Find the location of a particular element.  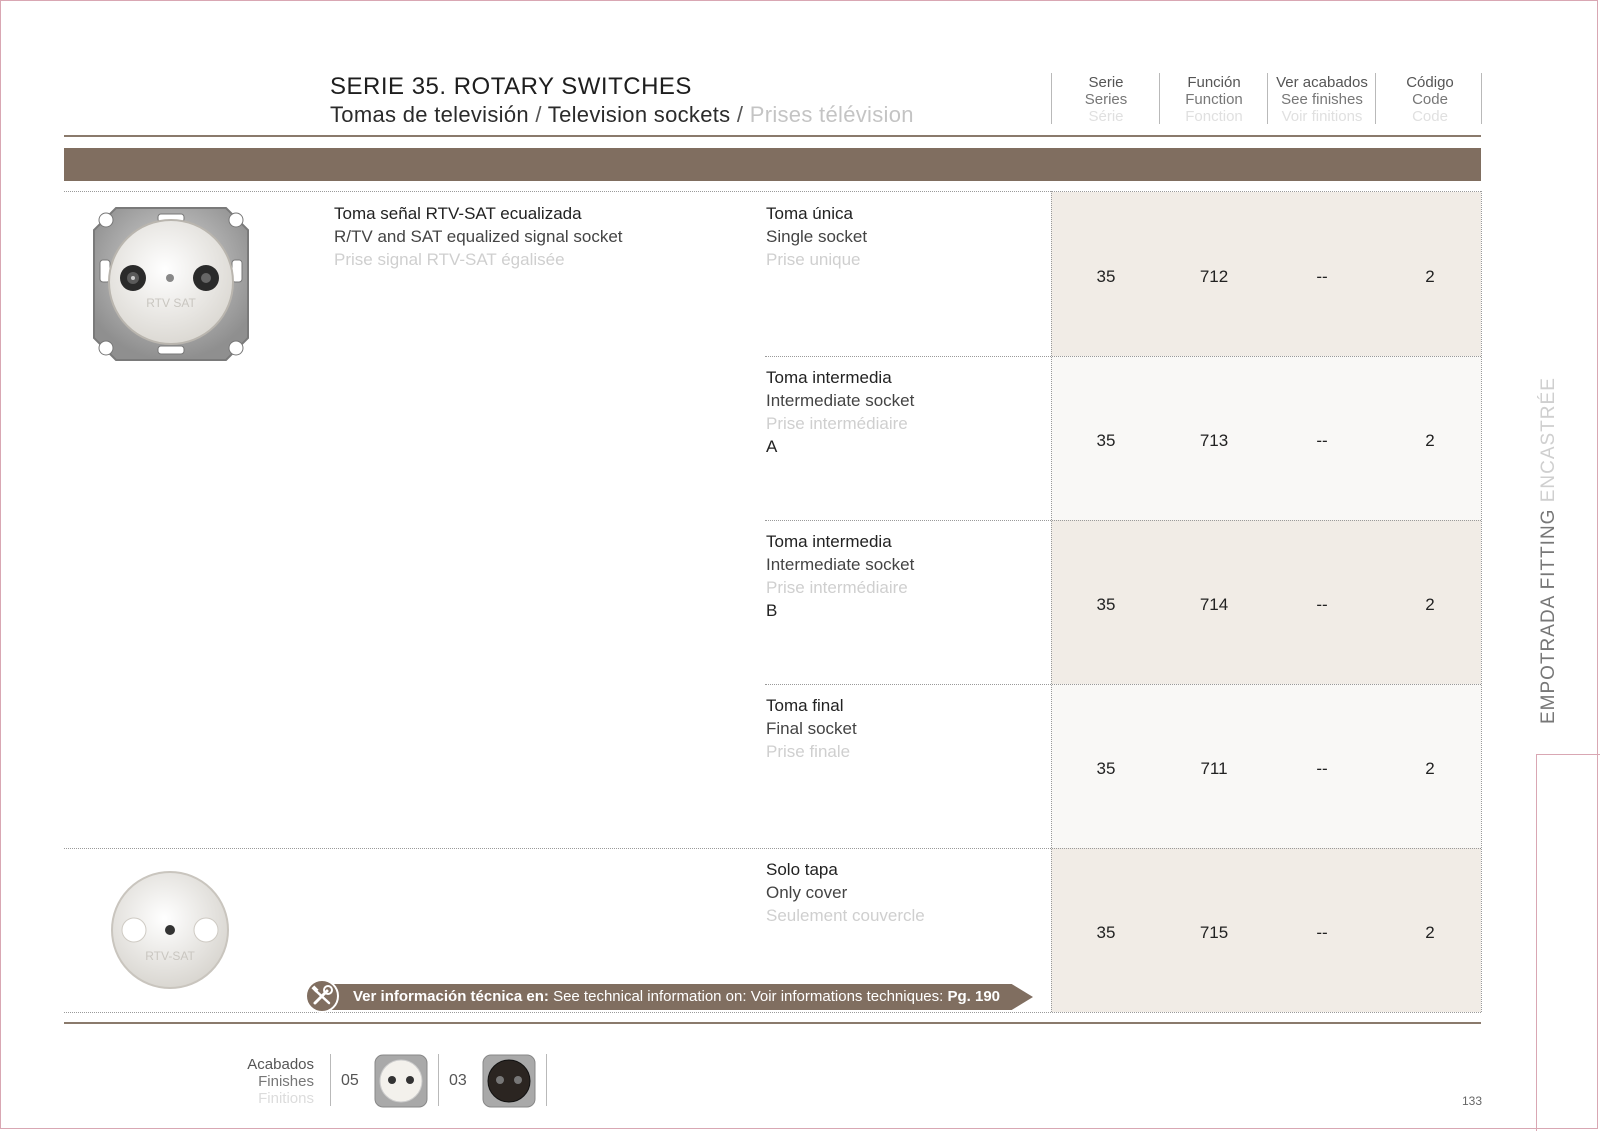

column-header-fr: Voir finitions is located at coordinates (1322, 116).